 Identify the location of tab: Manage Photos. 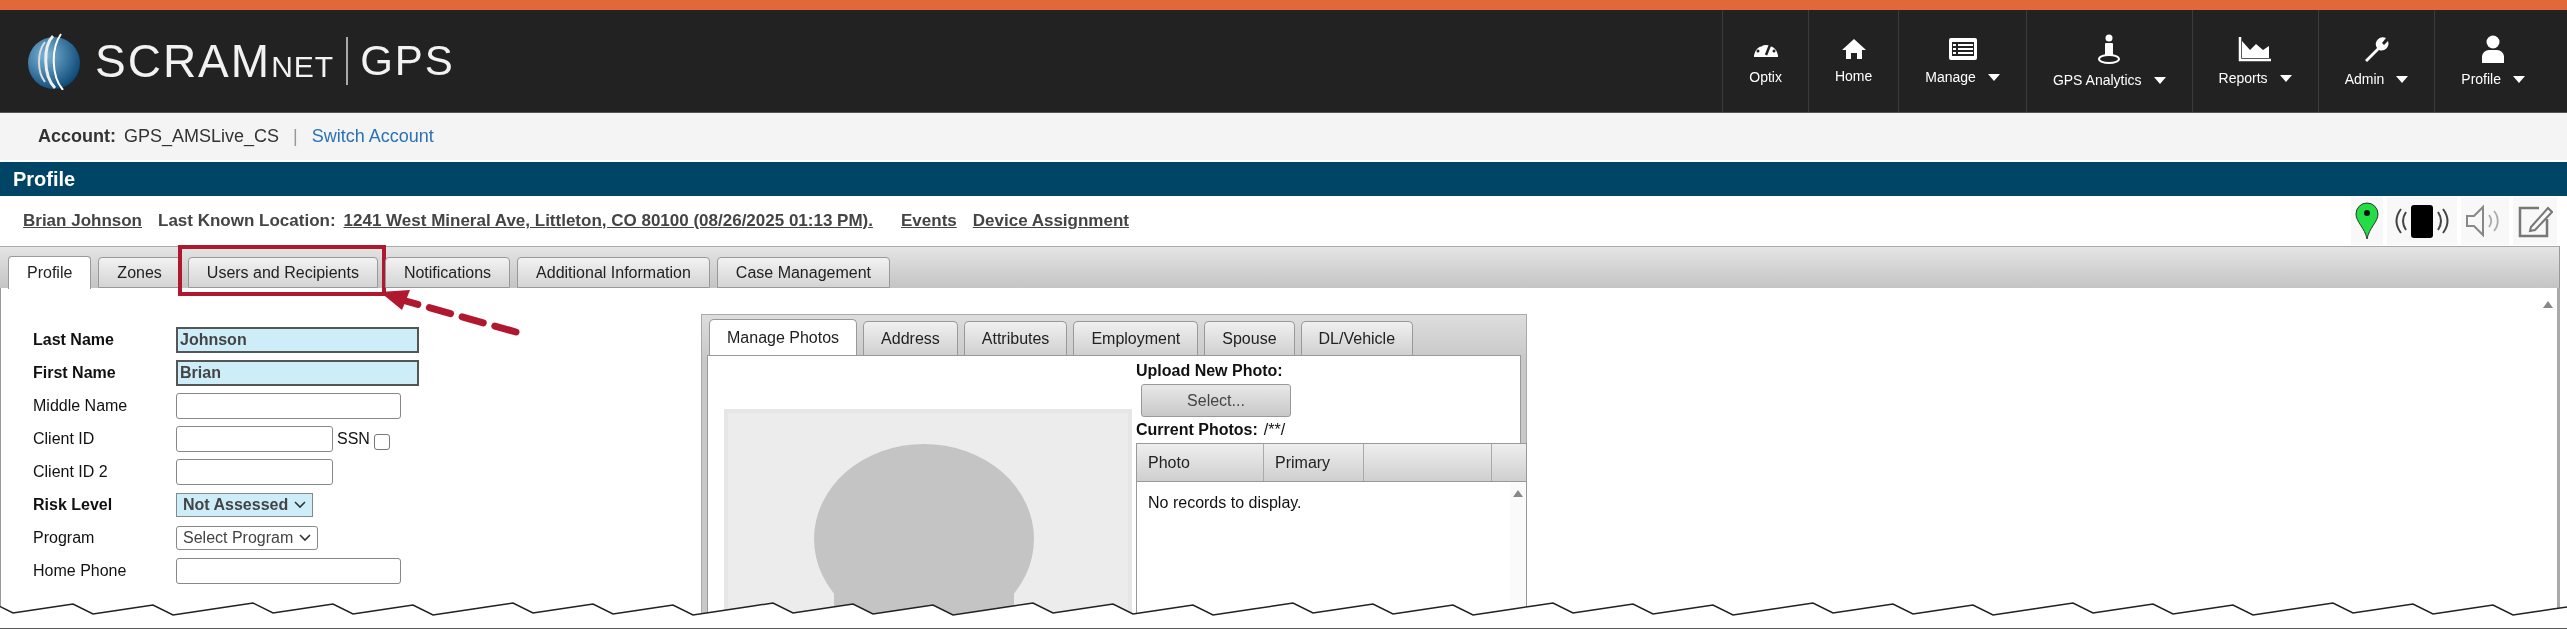
(783, 337).